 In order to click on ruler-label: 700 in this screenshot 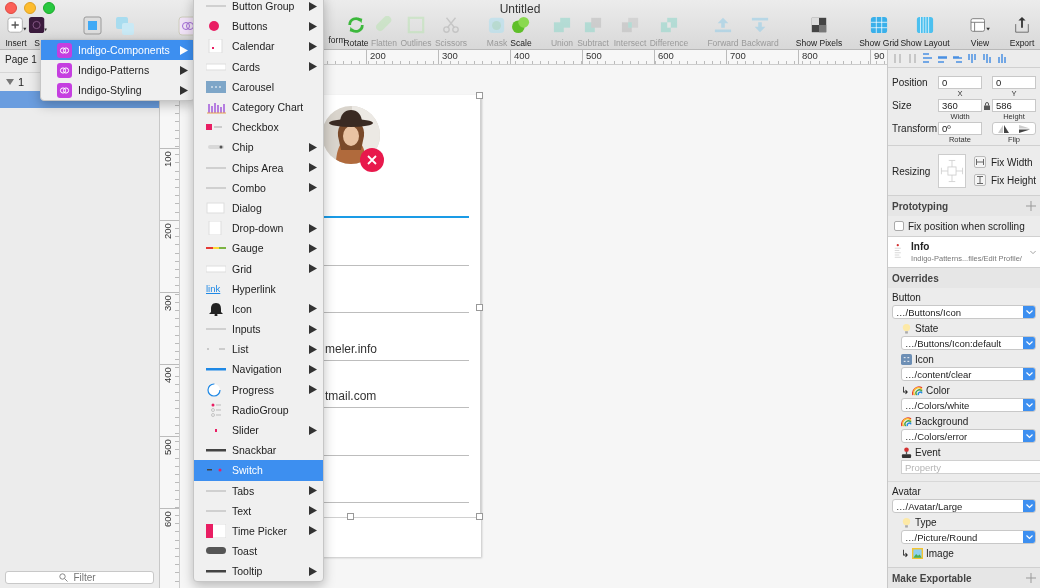, I will do `click(738, 55)`.